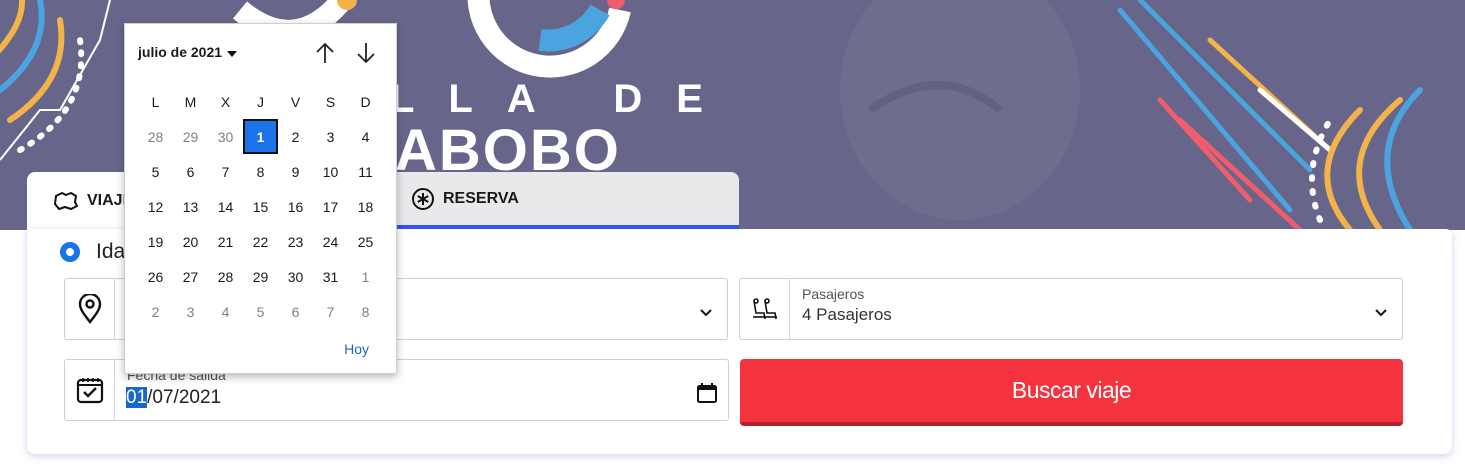 The width and height of the screenshot is (1465, 467). What do you see at coordinates (92, 252) in the screenshot?
I see `trip-type-radio: Ida` at bounding box center [92, 252].